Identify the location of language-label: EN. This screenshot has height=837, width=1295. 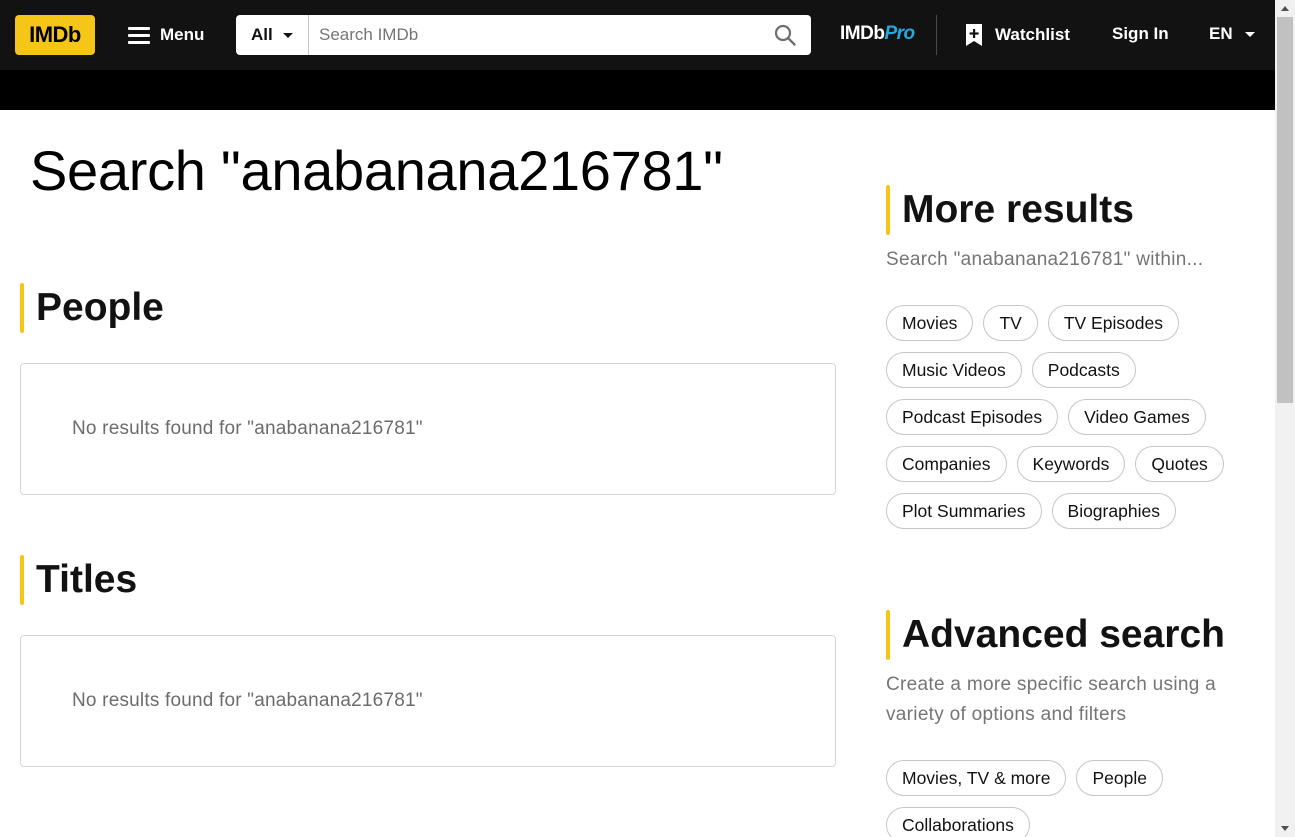
(1221, 33).